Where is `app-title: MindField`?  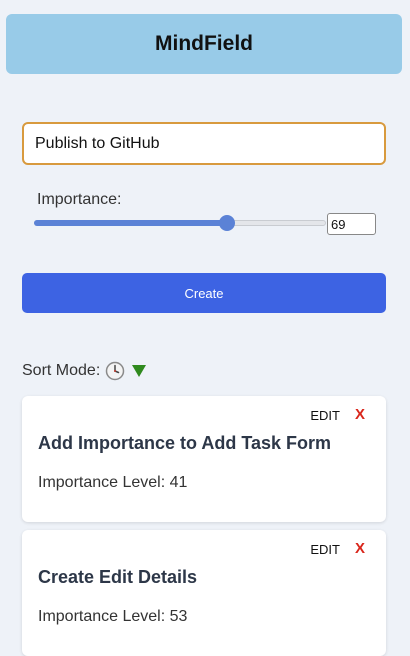 app-title: MindField is located at coordinates (204, 43).